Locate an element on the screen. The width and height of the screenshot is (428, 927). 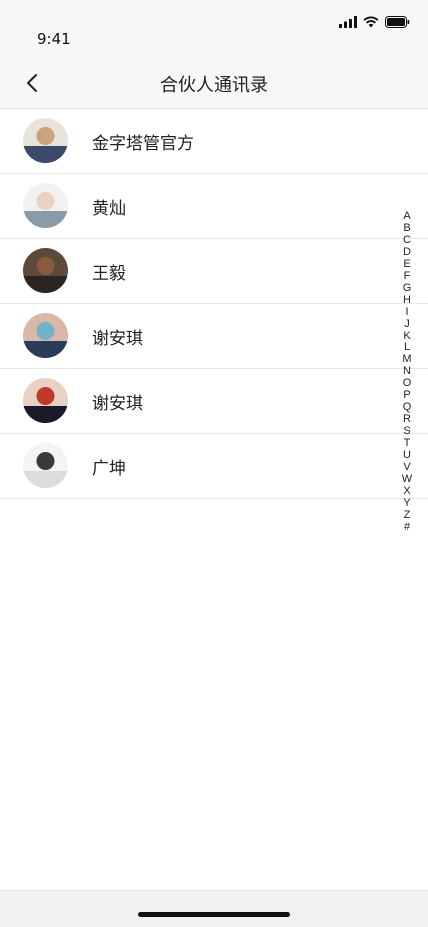
index-letter: F is located at coordinates (407, 276).